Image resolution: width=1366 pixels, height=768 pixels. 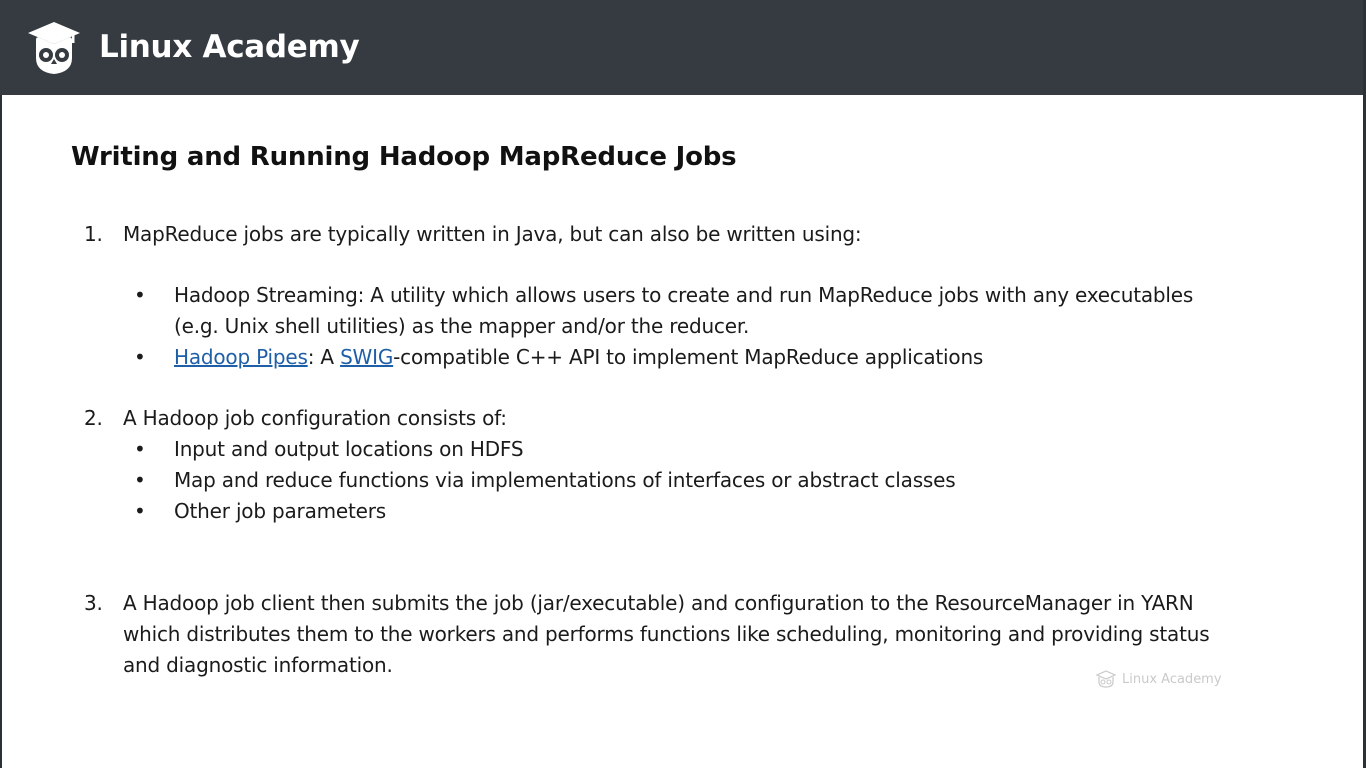 What do you see at coordinates (54, 48) in the screenshot?
I see `owl-graduation-cap-icon` at bounding box center [54, 48].